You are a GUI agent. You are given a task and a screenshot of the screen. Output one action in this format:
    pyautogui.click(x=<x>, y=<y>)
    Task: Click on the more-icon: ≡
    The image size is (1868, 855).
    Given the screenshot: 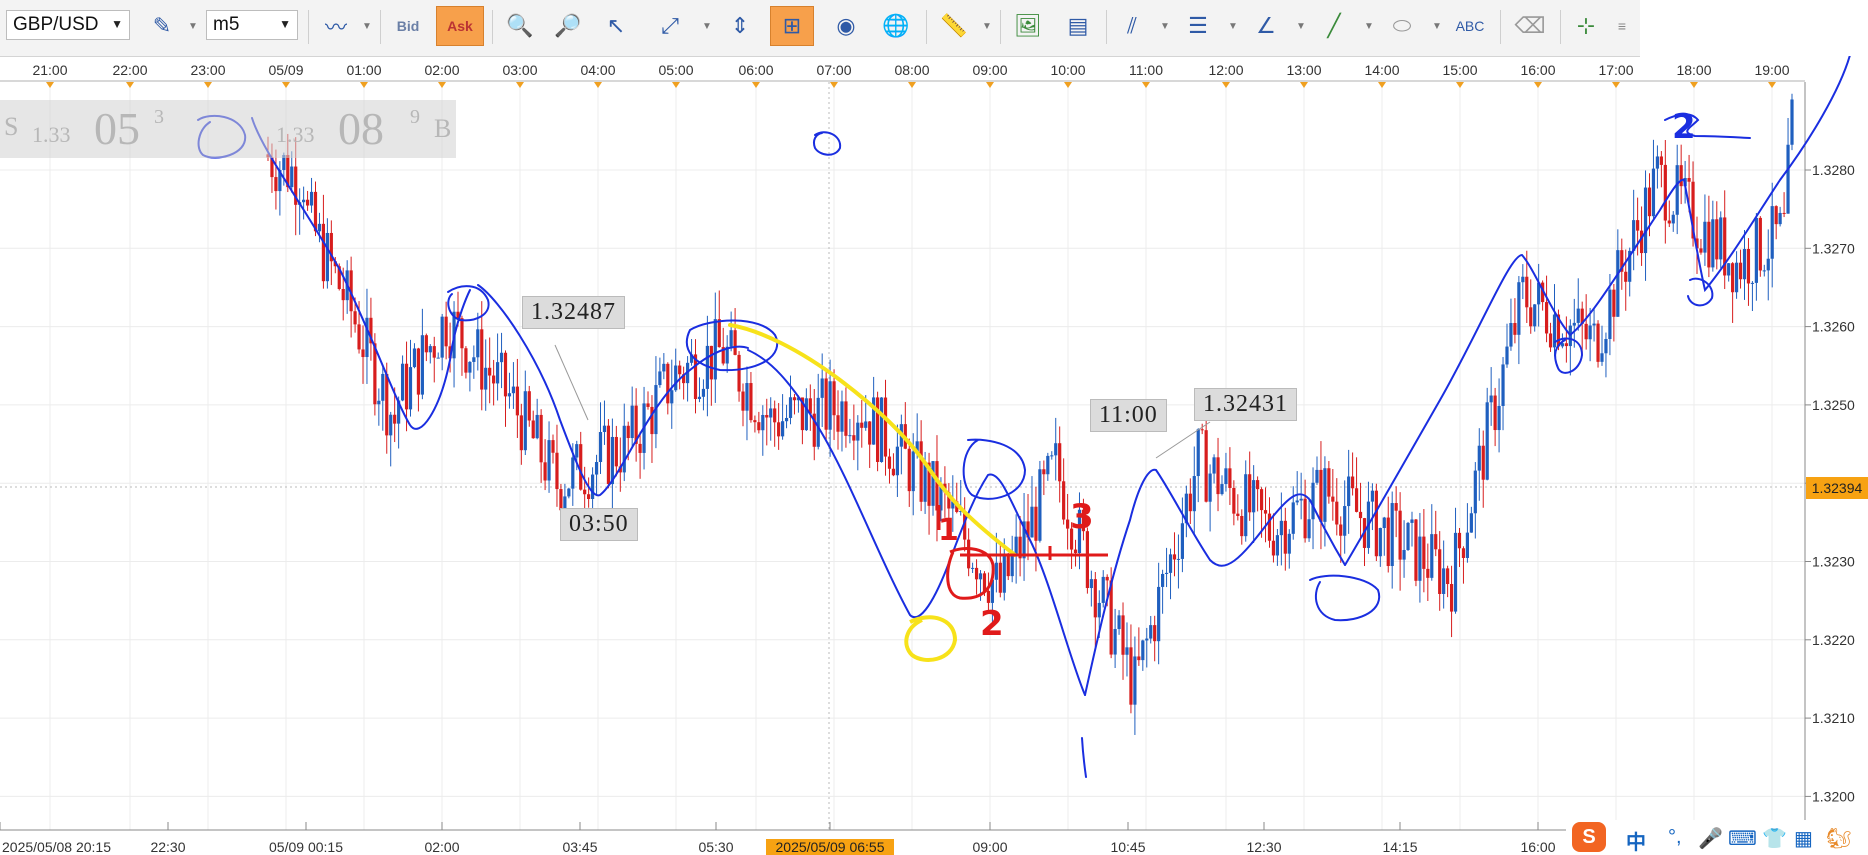 What is the action you would take?
    pyautogui.click(x=1622, y=26)
    